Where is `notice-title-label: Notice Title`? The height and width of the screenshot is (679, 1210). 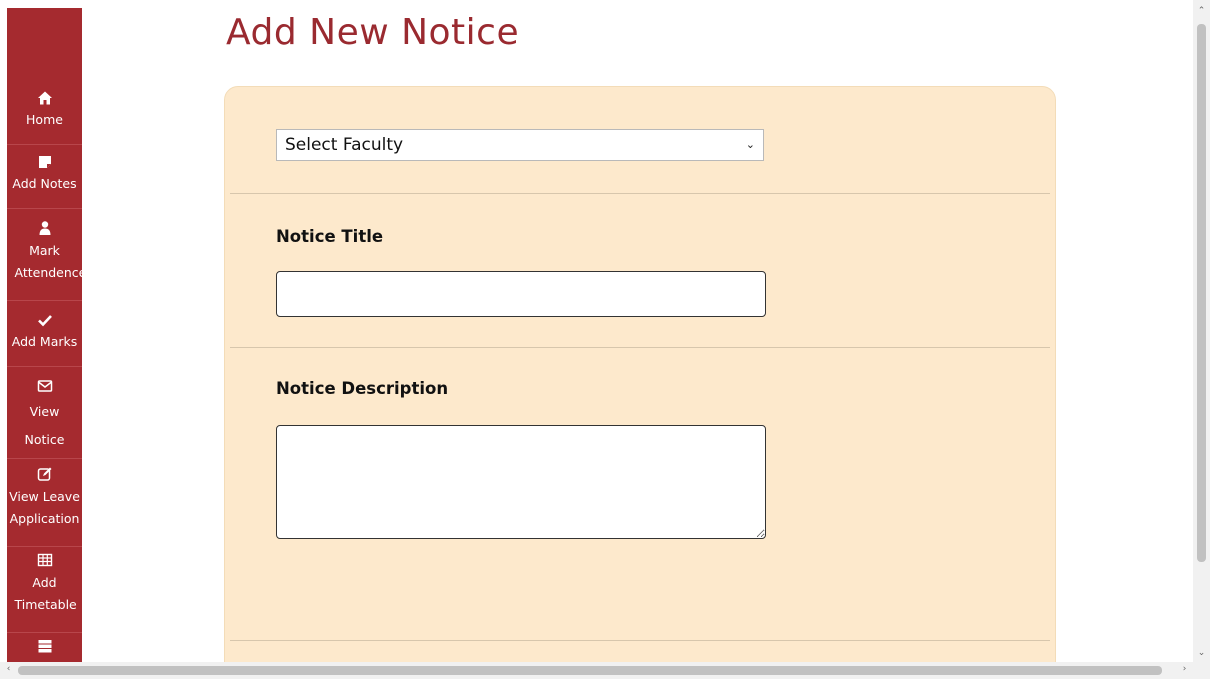
notice-title-label: Notice Title is located at coordinates (330, 236).